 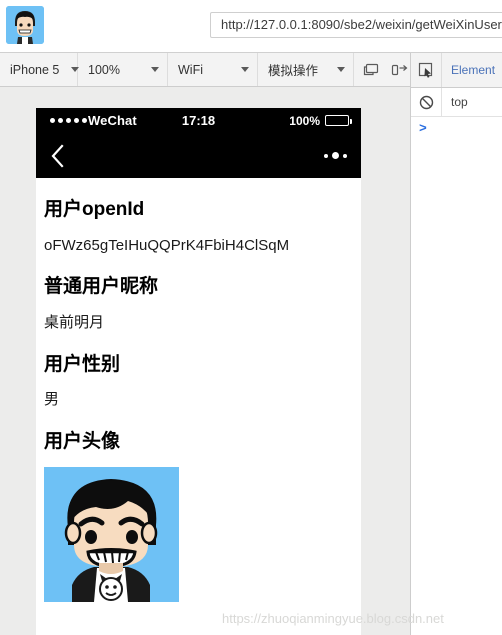 I want to click on console-context-selector: top, so click(x=455, y=102).